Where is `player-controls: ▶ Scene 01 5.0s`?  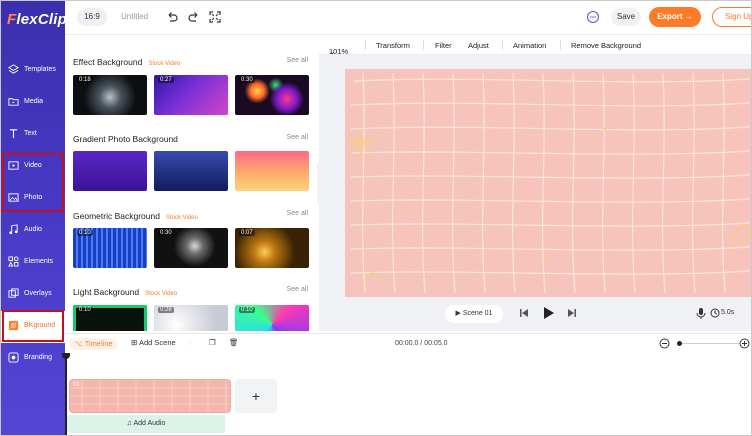 player-controls: ▶ Scene 01 5.0s is located at coordinates (535, 315).